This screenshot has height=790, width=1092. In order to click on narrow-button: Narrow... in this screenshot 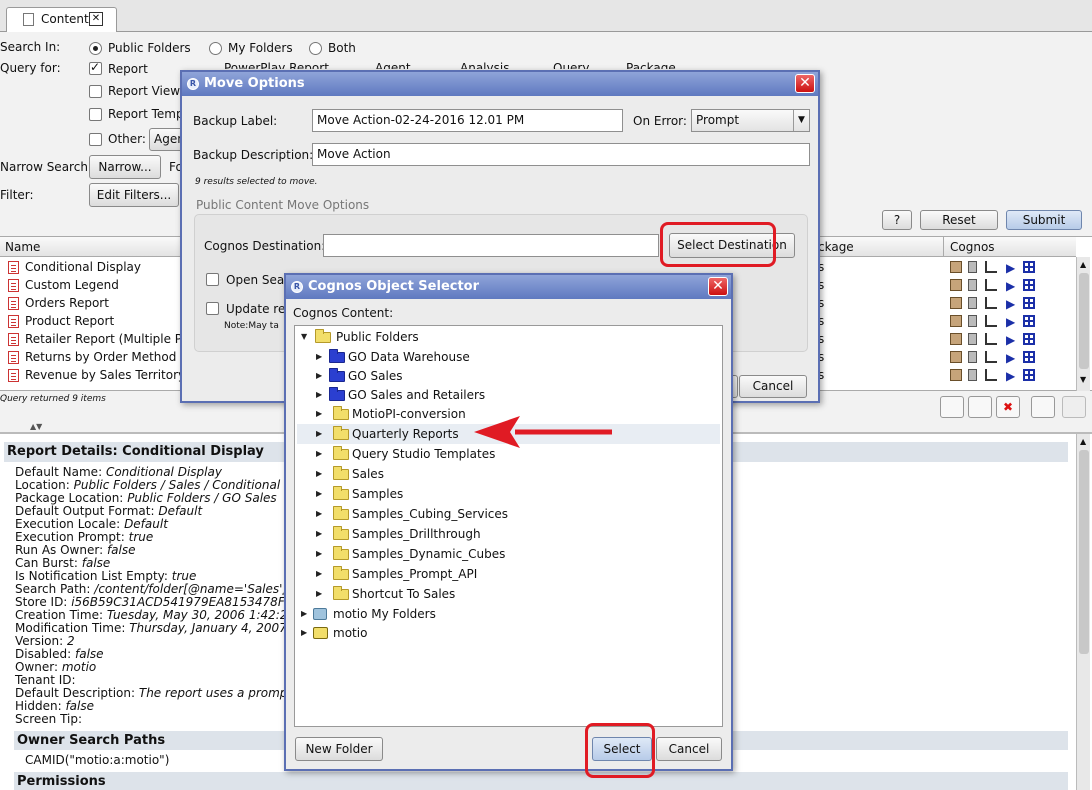, I will do `click(125, 167)`.